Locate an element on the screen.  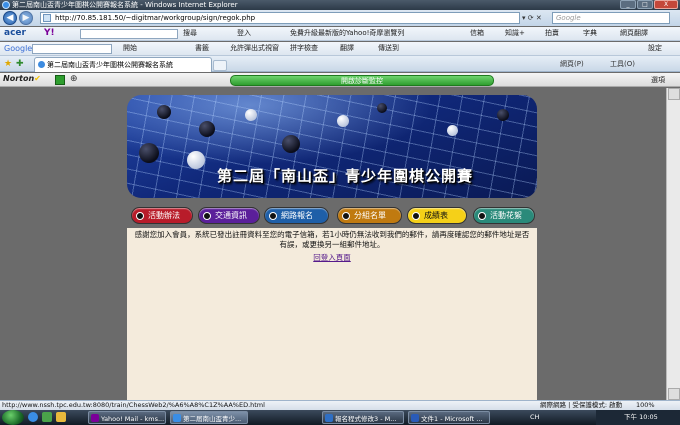
knowledge-button: 知識+ is located at coordinates (515, 33).